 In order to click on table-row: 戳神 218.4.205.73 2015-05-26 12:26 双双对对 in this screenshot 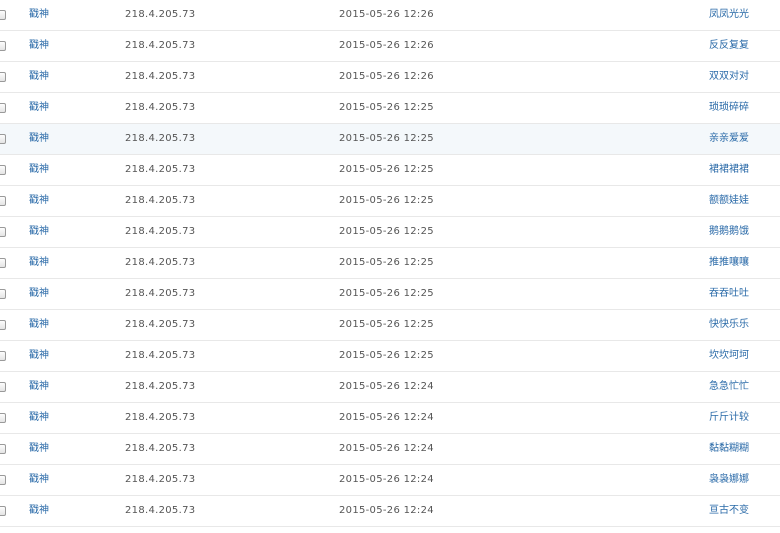, I will do `click(390, 77)`.